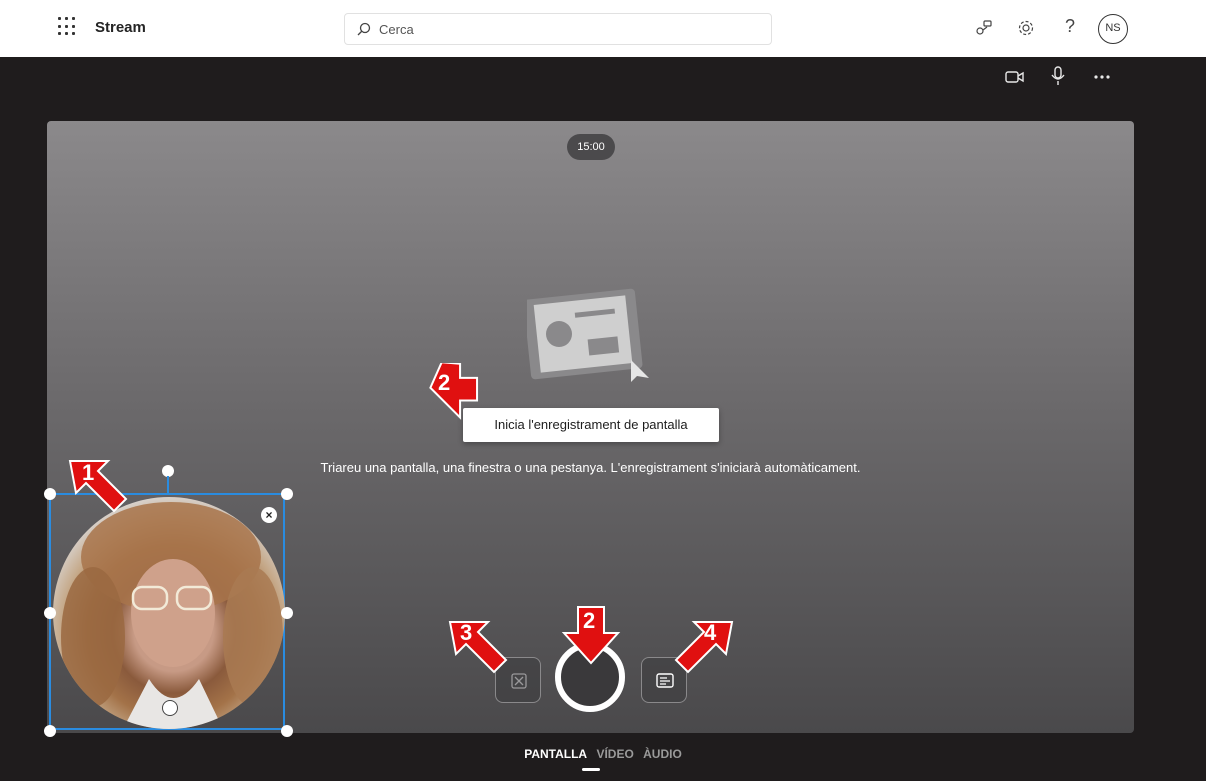  I want to click on annotation-number-1: 1, so click(88, 472).